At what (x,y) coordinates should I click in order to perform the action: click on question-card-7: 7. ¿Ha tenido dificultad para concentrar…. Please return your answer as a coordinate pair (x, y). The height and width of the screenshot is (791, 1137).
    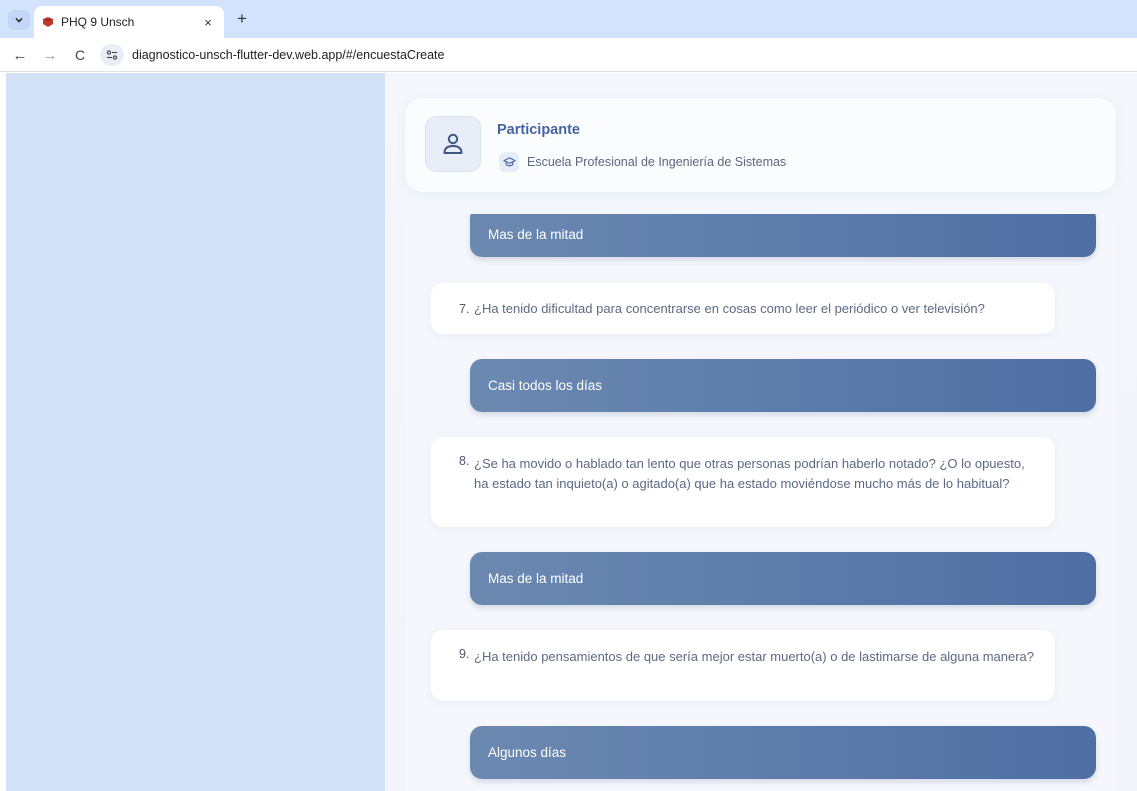
    Looking at the image, I should click on (743, 308).